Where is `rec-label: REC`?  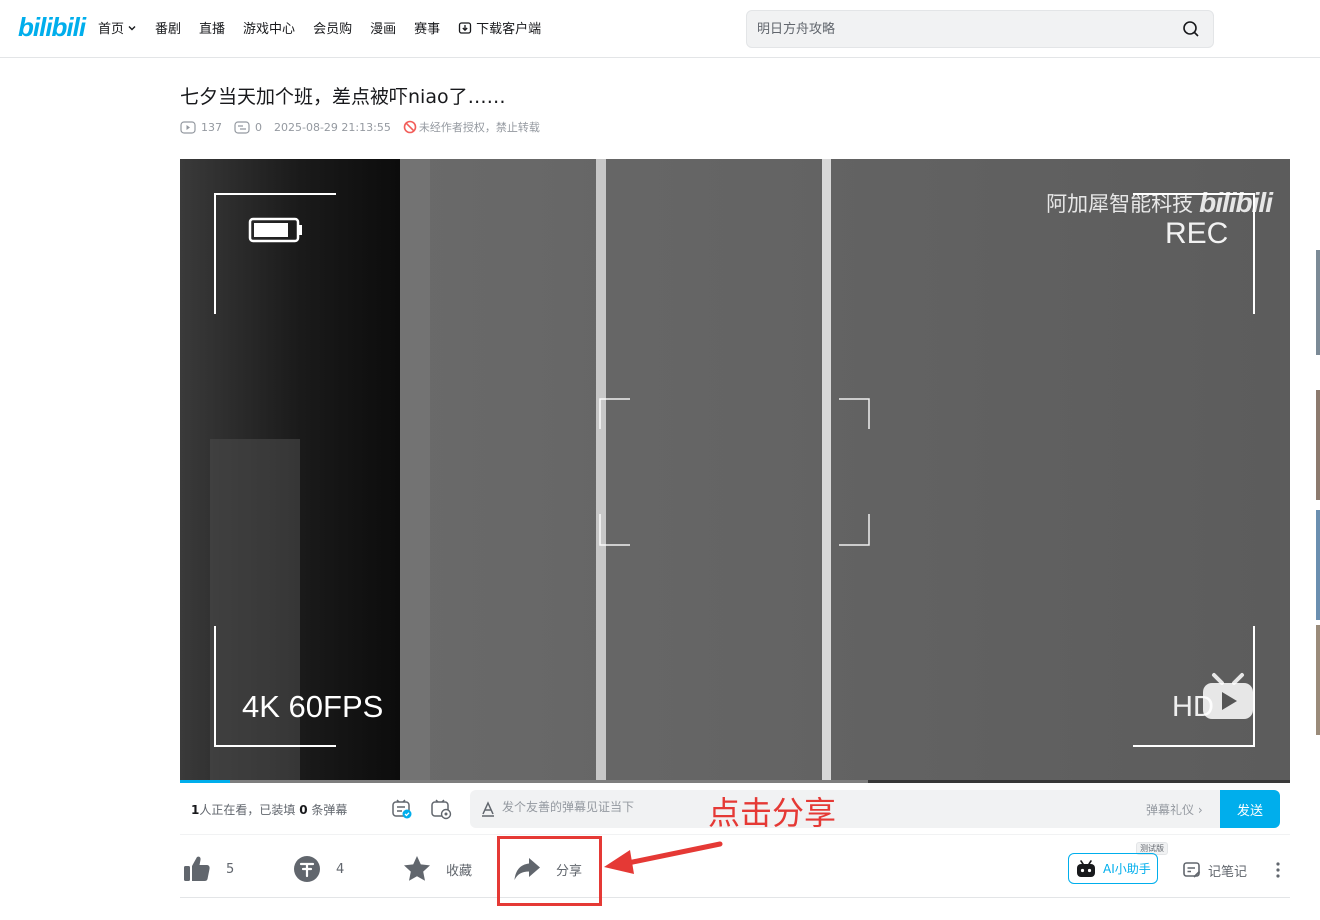
rec-label: REC is located at coordinates (1197, 233).